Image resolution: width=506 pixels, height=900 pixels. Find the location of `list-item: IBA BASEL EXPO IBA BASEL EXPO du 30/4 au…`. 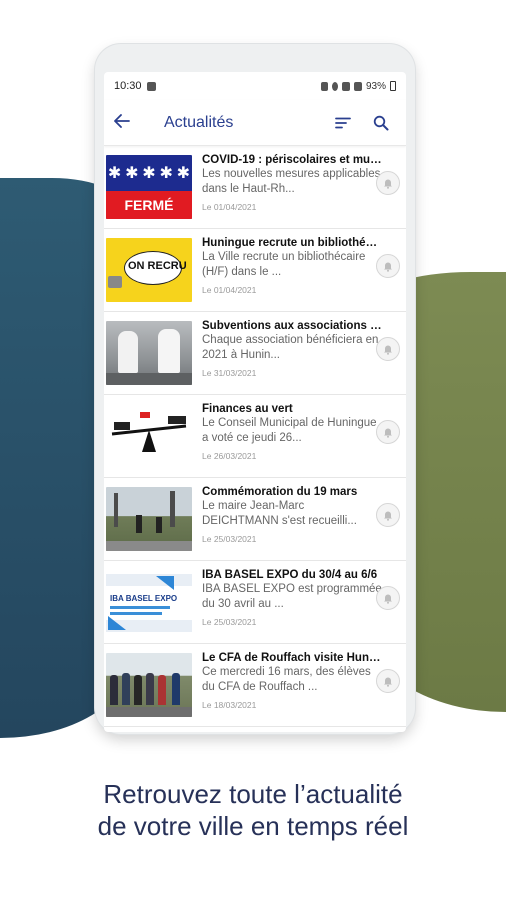

list-item: IBA BASEL EXPO IBA BASEL EXPO du 30/4 au… is located at coordinates (255, 602).